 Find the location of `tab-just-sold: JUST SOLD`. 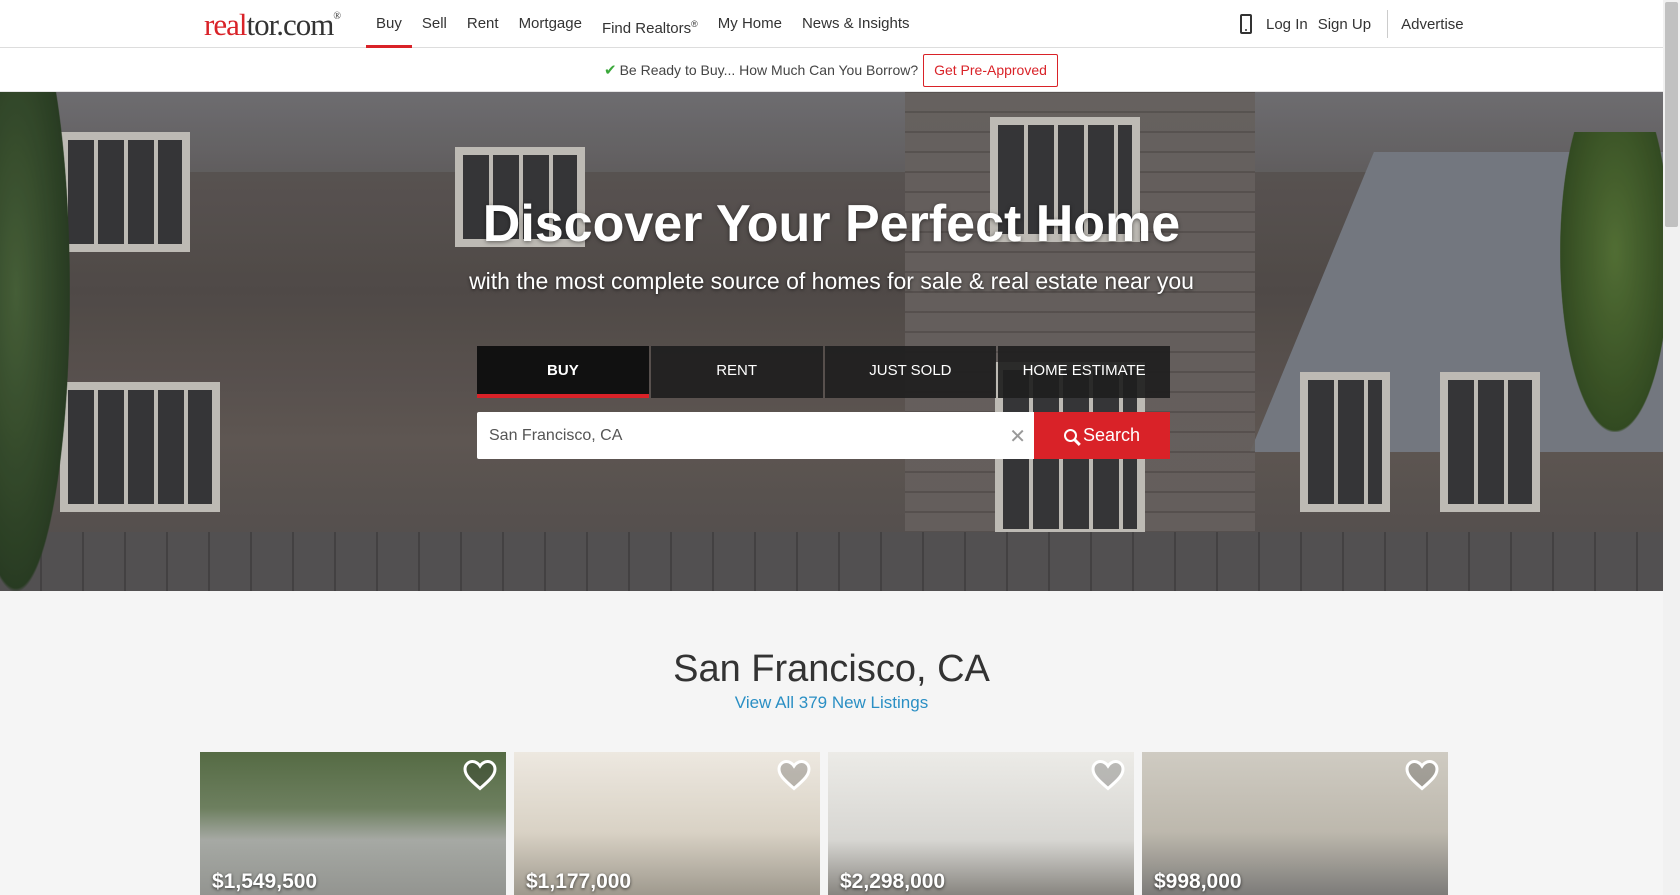

tab-just-sold: JUST SOLD is located at coordinates (910, 372).